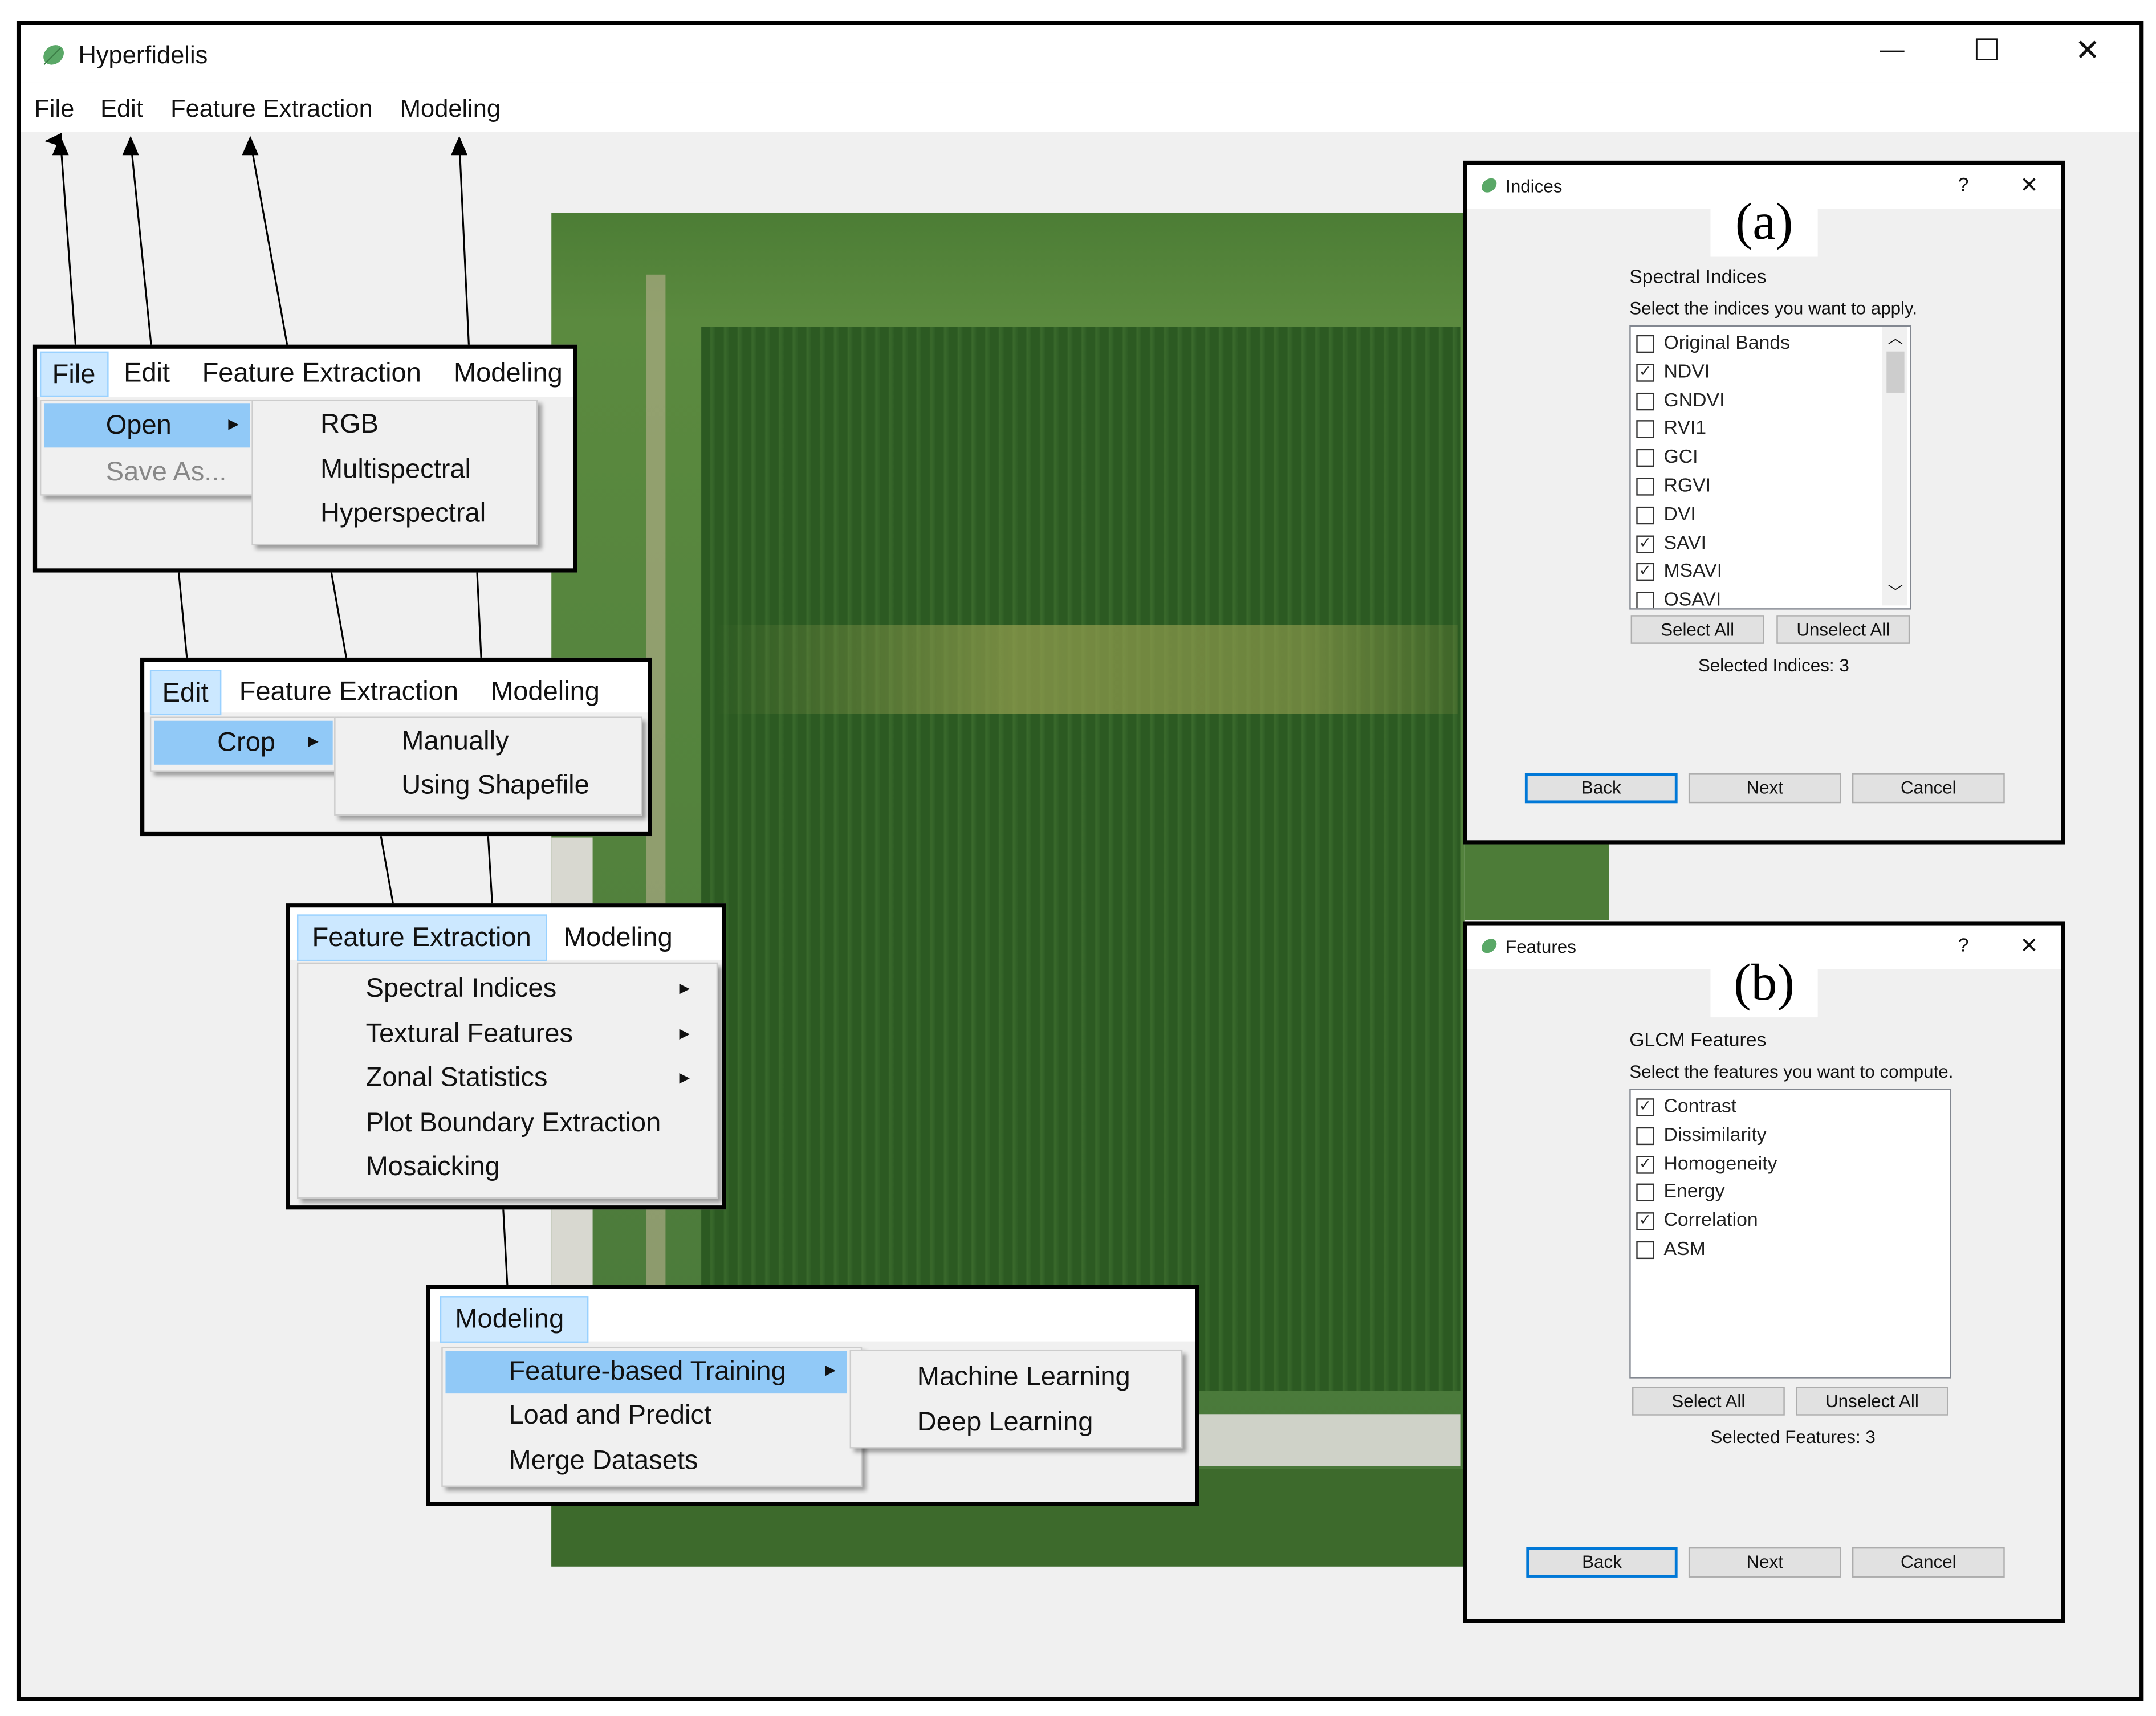  Describe the element at coordinates (1684, 542) in the screenshot. I see `list-item-label: SAVI` at that location.